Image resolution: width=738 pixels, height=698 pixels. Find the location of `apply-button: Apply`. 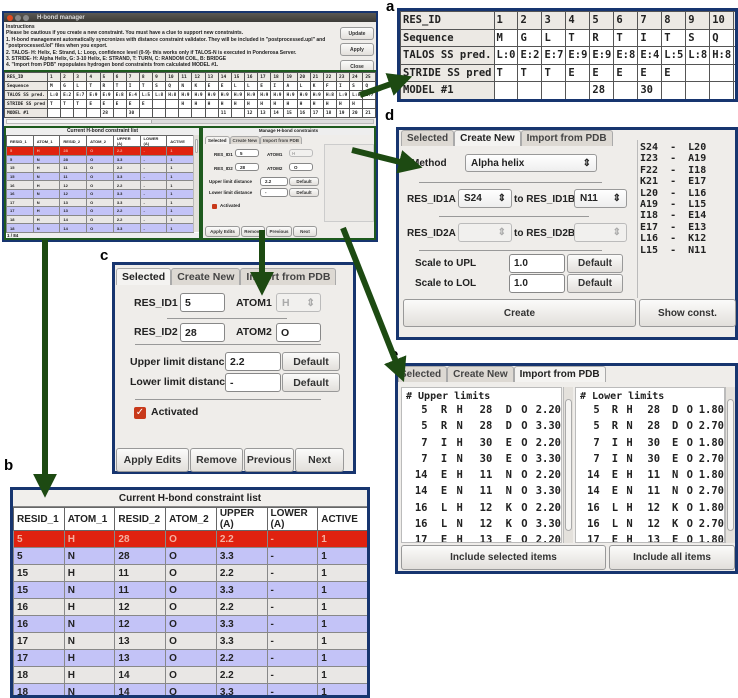

apply-button: Apply is located at coordinates (357, 49).